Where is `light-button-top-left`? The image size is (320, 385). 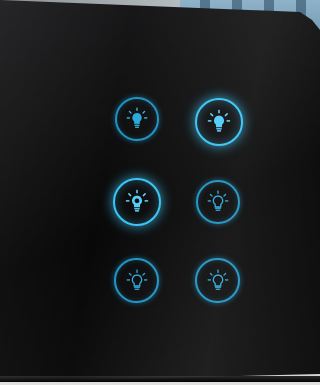
light-button-top-left is located at coordinates (137, 119).